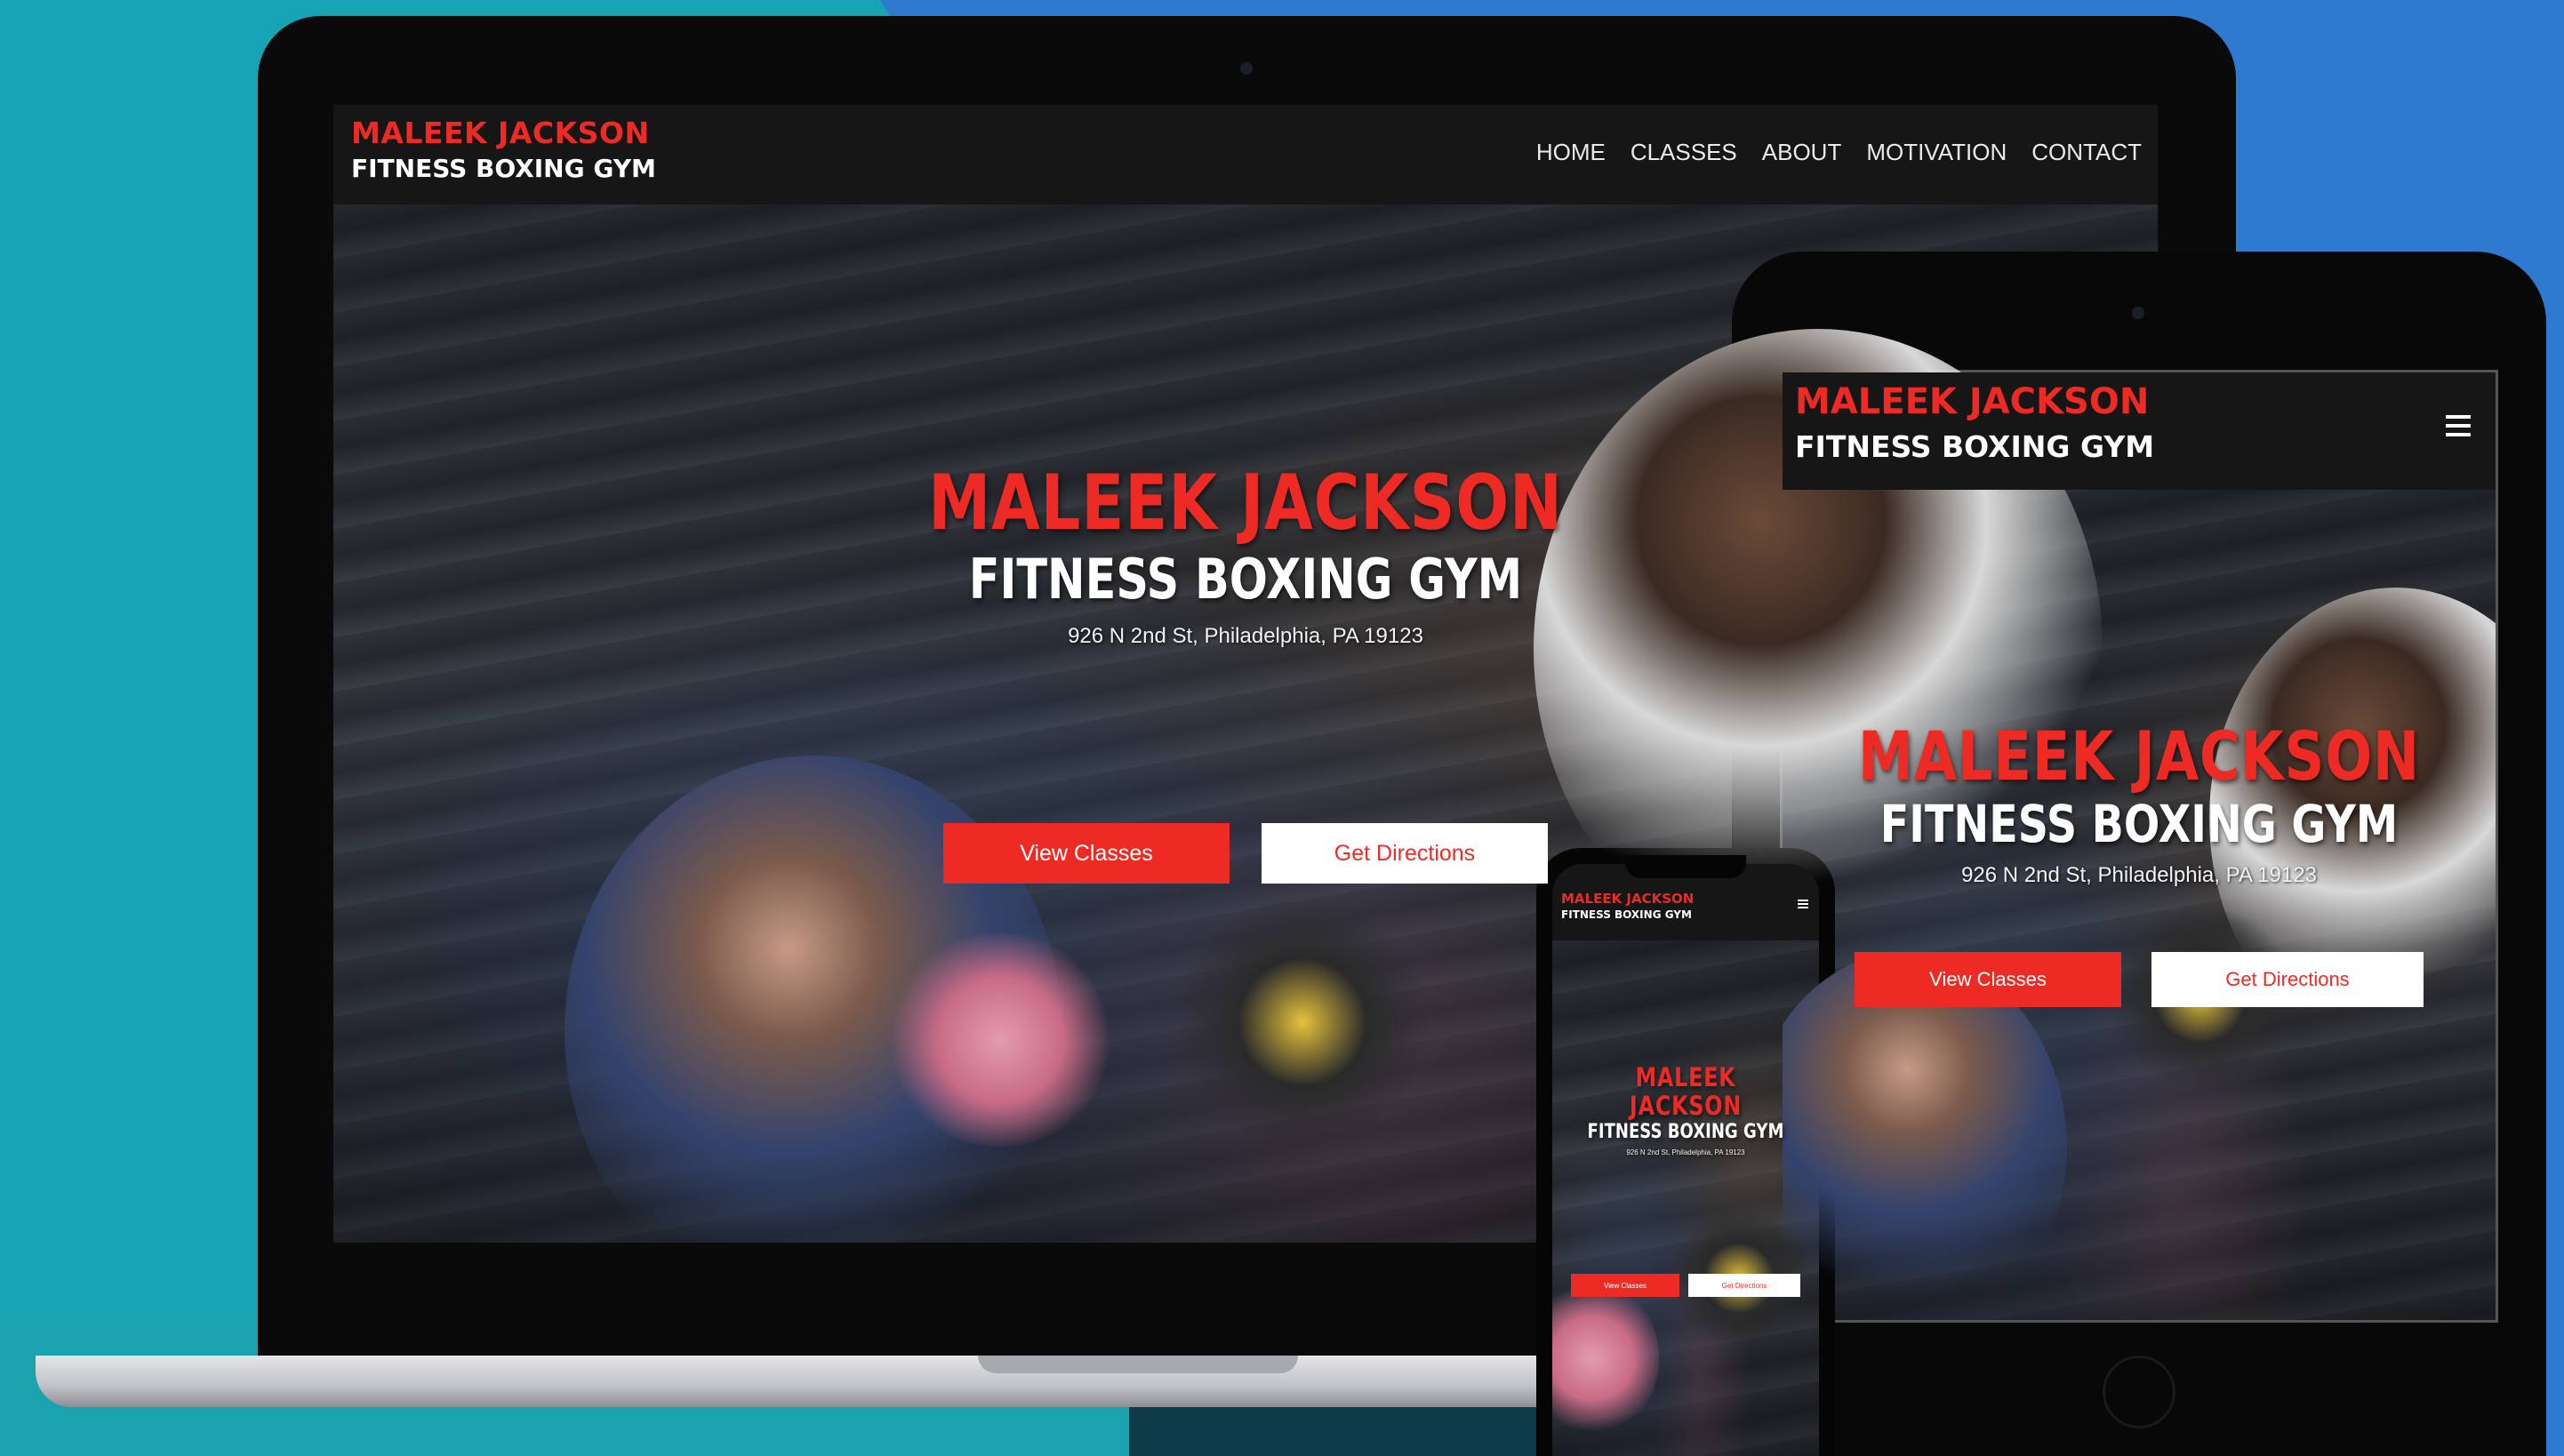  Describe the element at coordinates (1744, 1285) in the screenshot. I see `phone-get-directions-button: Get Directions` at that location.